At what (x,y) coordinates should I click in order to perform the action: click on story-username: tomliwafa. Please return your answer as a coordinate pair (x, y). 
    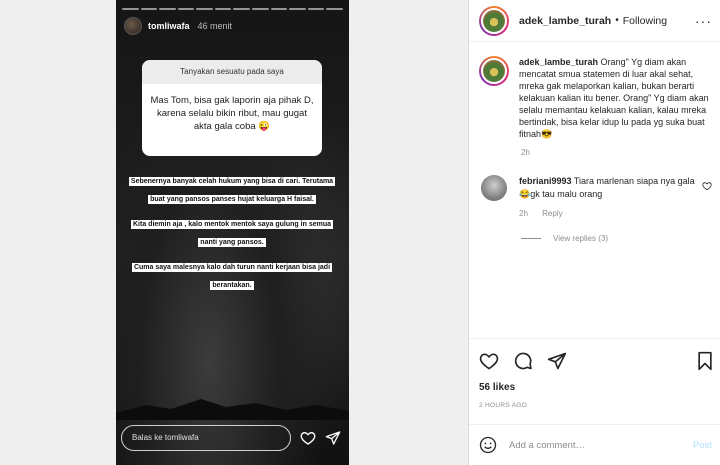
    Looking at the image, I should click on (169, 26).